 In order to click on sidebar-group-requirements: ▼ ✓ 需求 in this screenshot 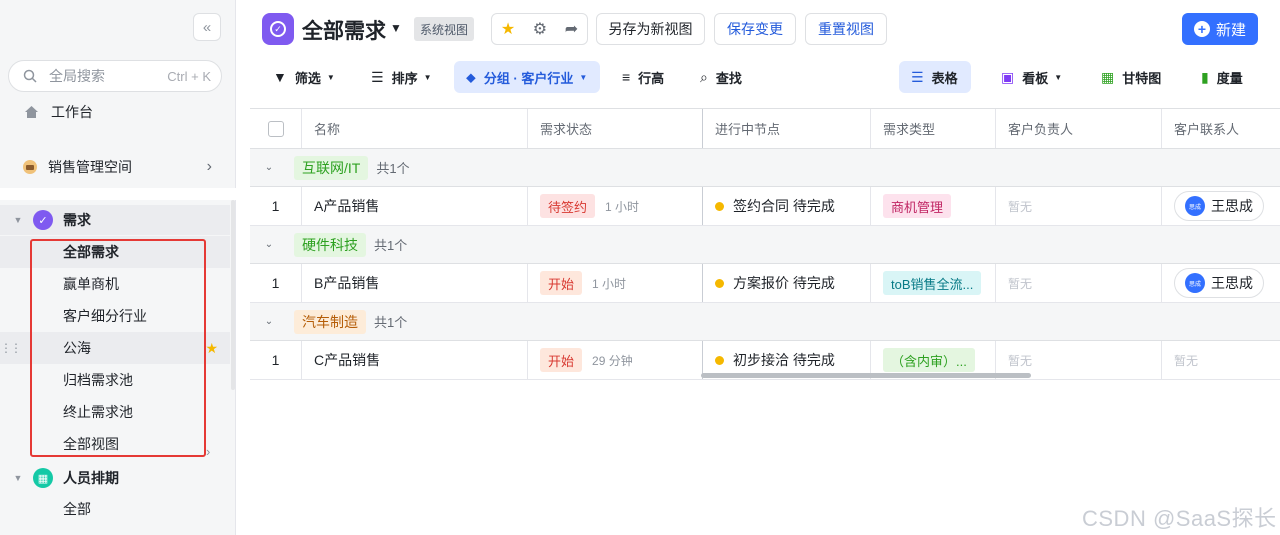, I will do `click(115, 220)`.